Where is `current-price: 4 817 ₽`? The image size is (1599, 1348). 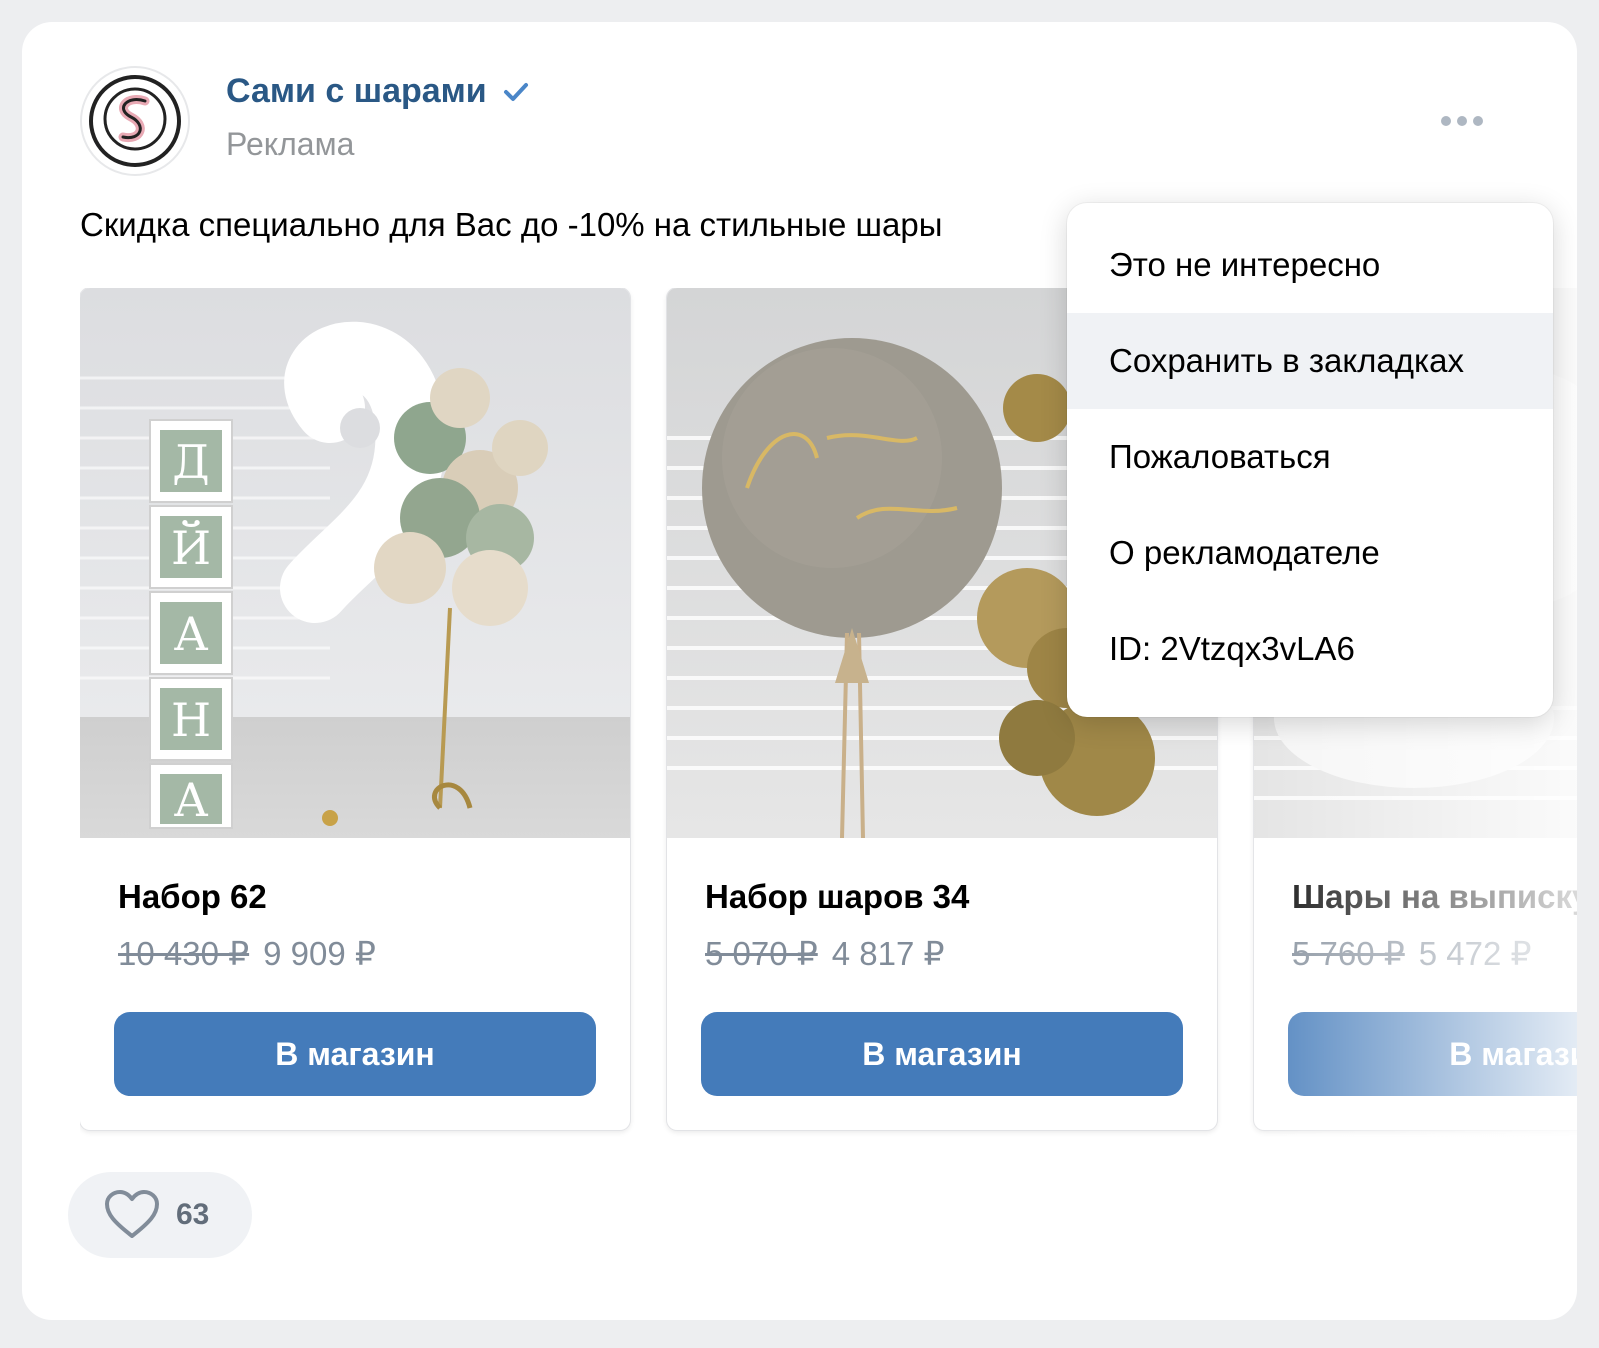
current-price: 4 817 ₽ is located at coordinates (888, 953).